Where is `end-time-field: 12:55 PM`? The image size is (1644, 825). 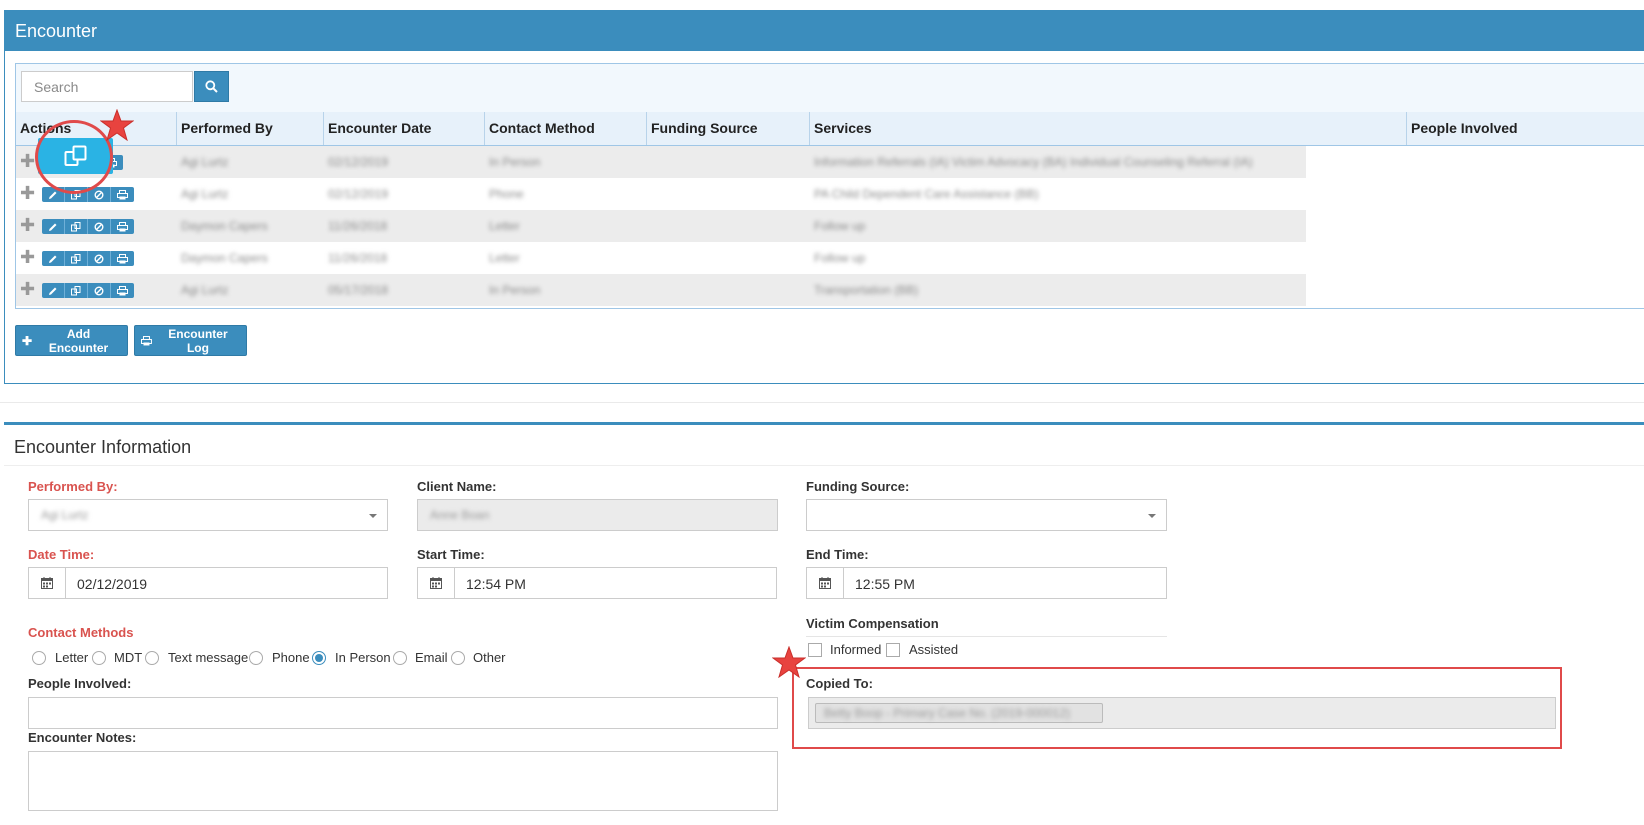
end-time-field: 12:55 PM is located at coordinates (986, 583).